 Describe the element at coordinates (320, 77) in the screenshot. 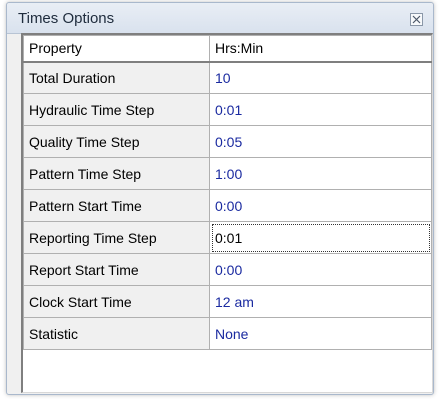

I see `row-value: 10` at that location.